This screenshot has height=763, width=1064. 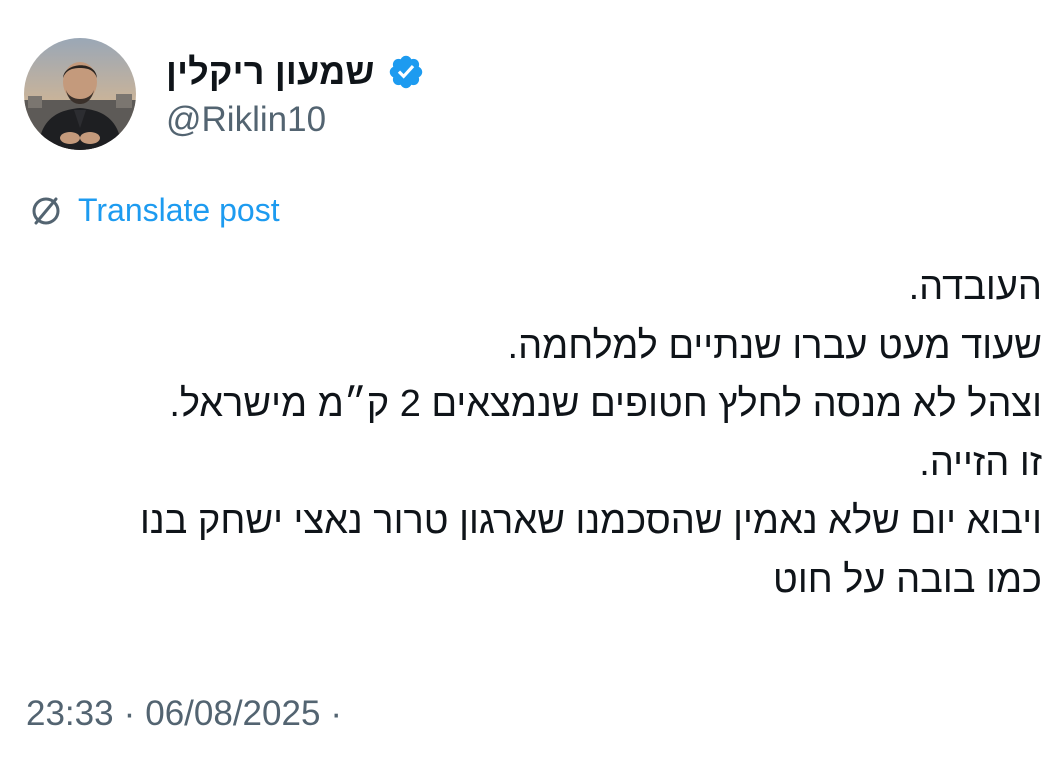 What do you see at coordinates (907, 579) in the screenshot?
I see `post-line: כמו בובה על חוט` at bounding box center [907, 579].